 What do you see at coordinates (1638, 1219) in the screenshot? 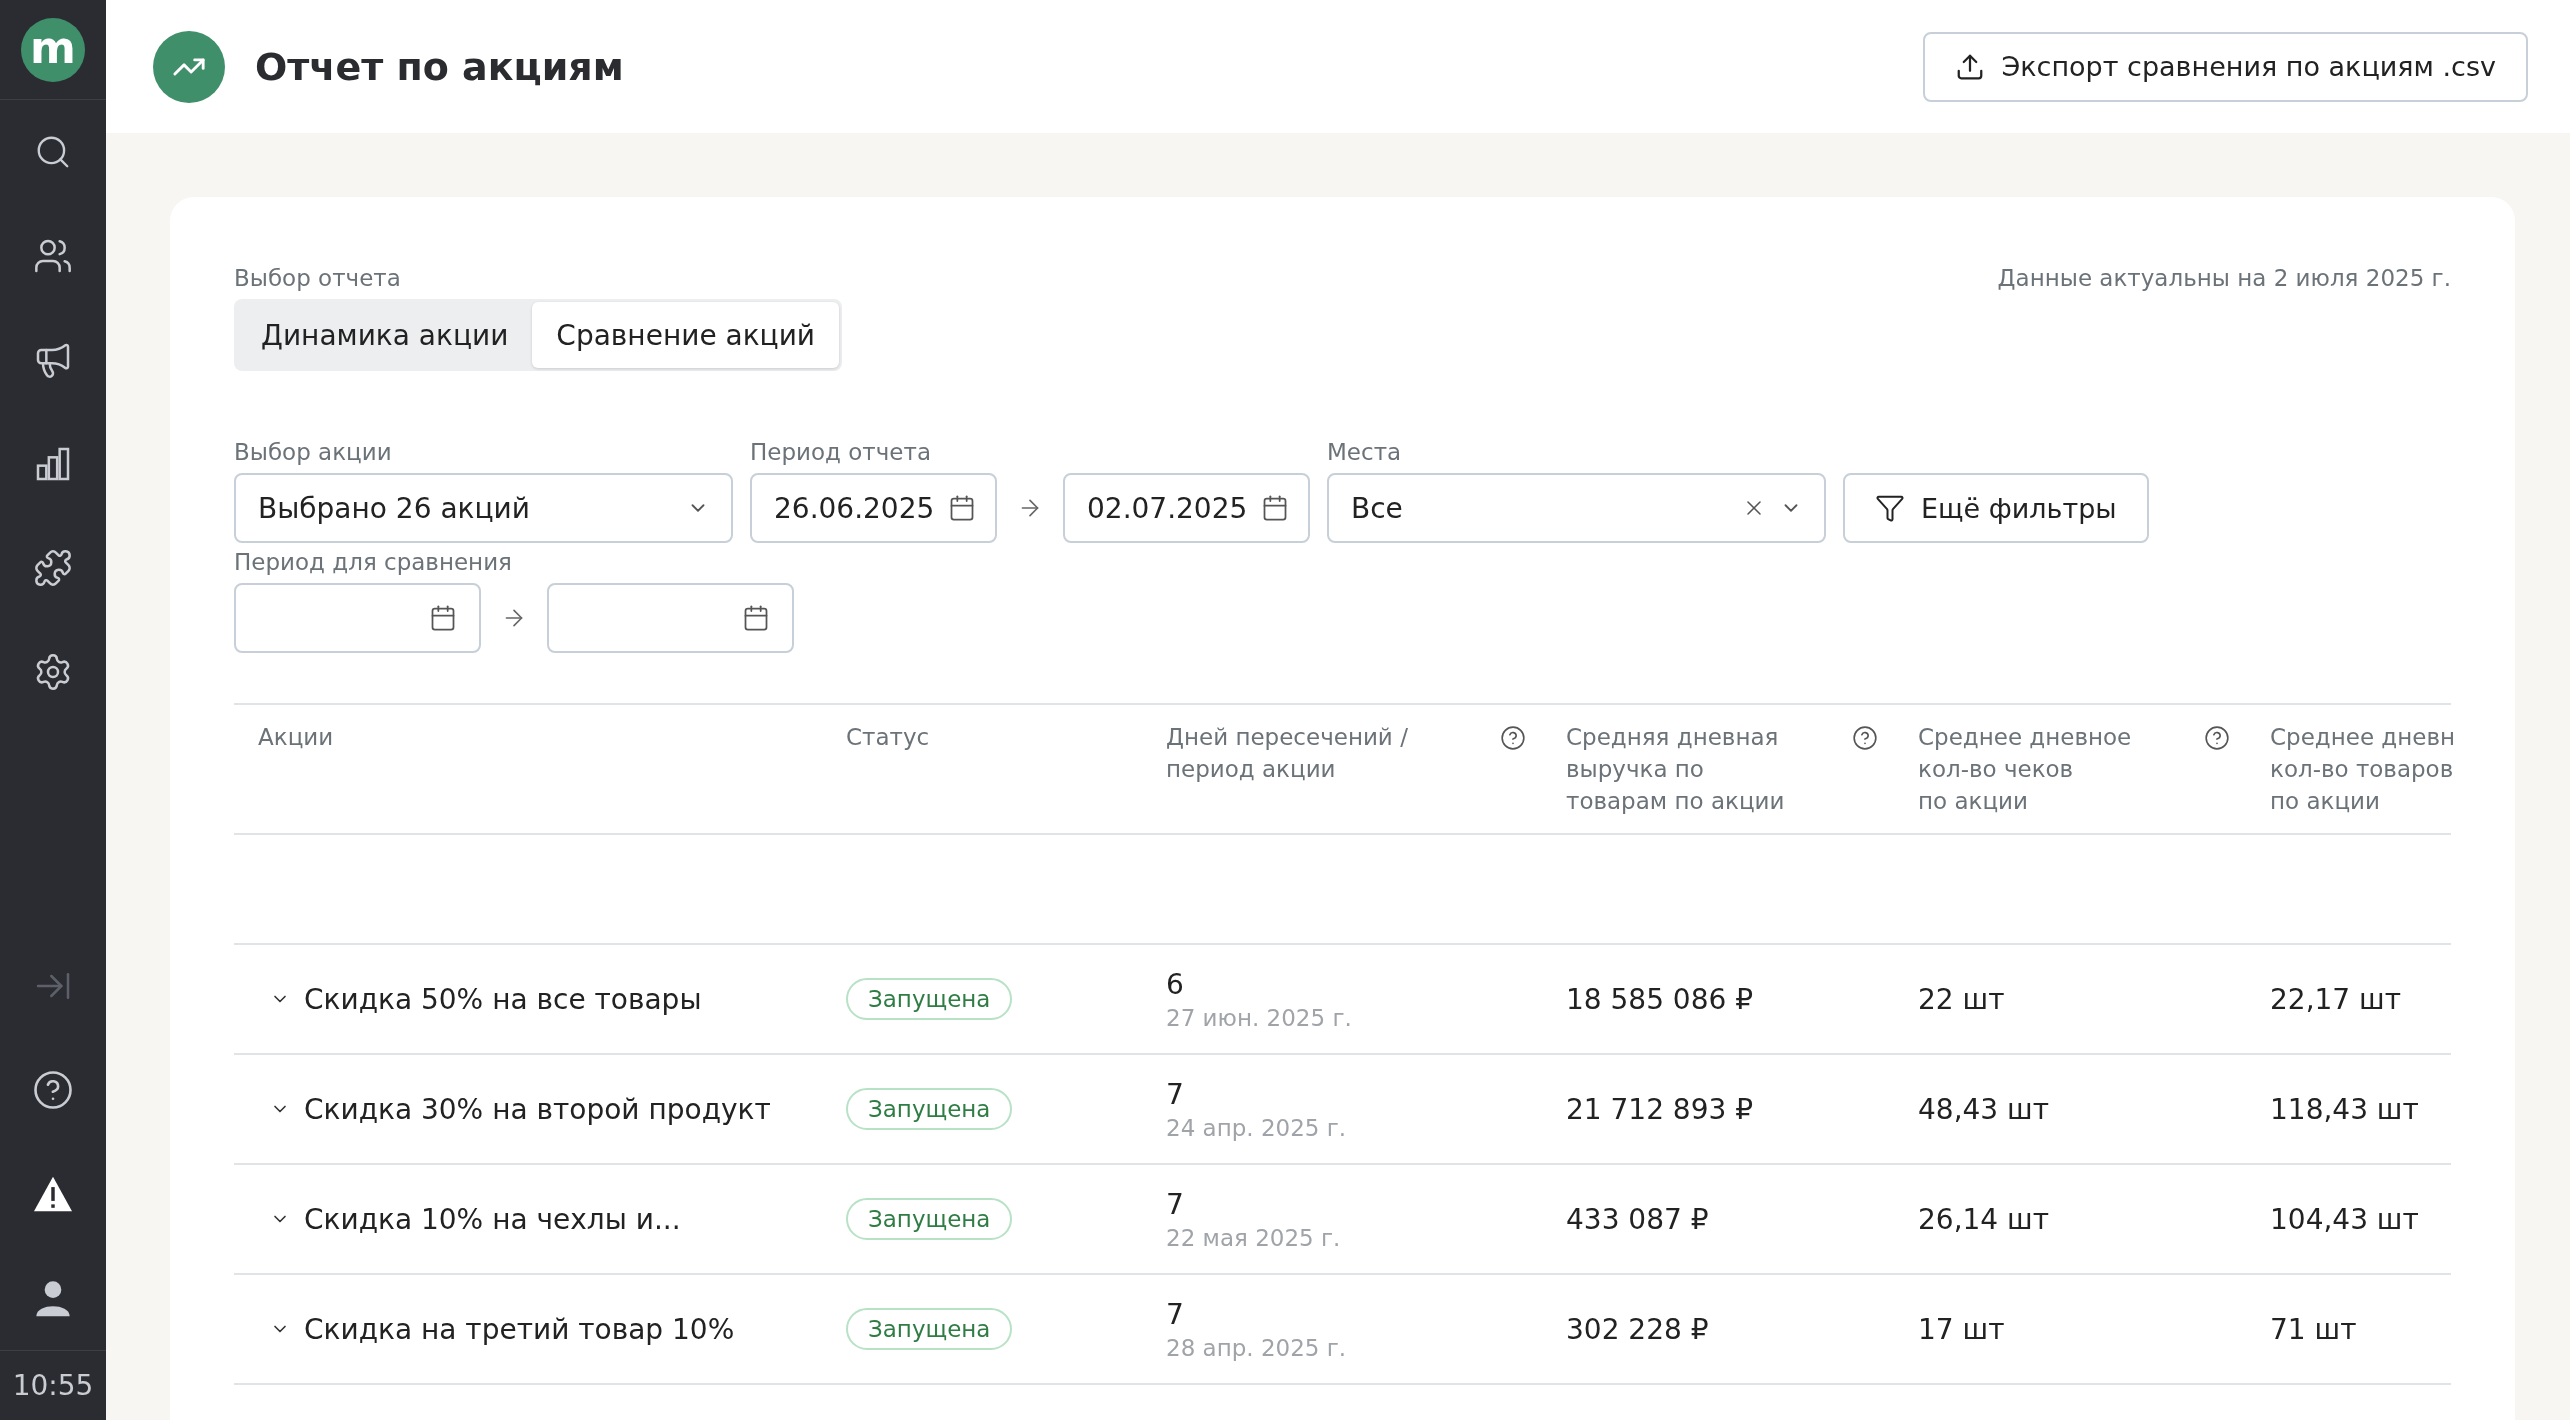
I see `revenue-cell-text: 433 087 ₽` at bounding box center [1638, 1219].